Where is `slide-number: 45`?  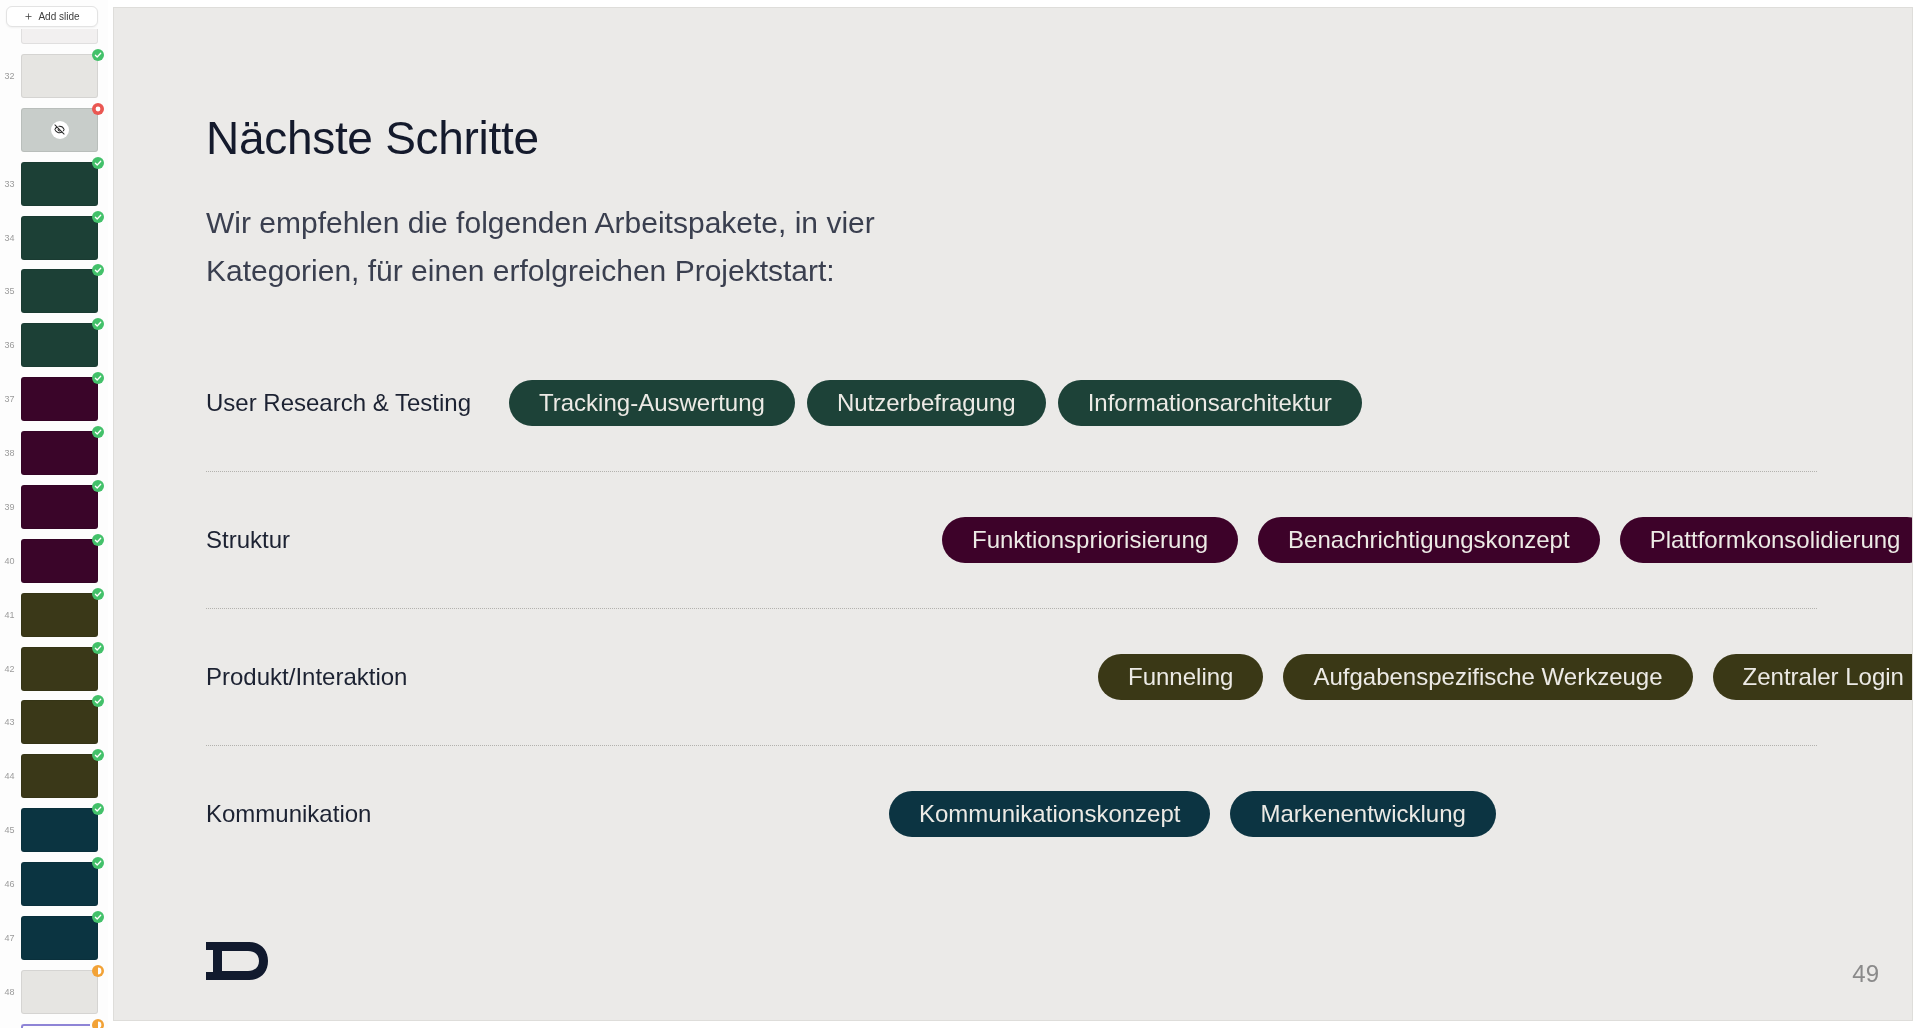 slide-number: 45 is located at coordinates (9, 830).